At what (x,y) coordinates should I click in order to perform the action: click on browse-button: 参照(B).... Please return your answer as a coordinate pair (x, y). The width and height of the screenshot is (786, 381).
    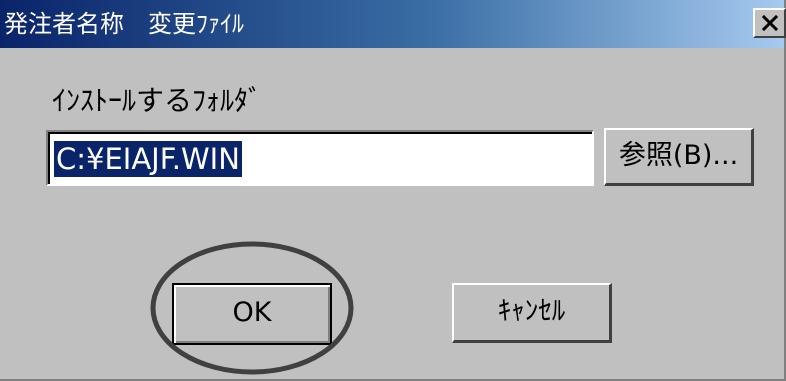
    Looking at the image, I should click on (679, 157).